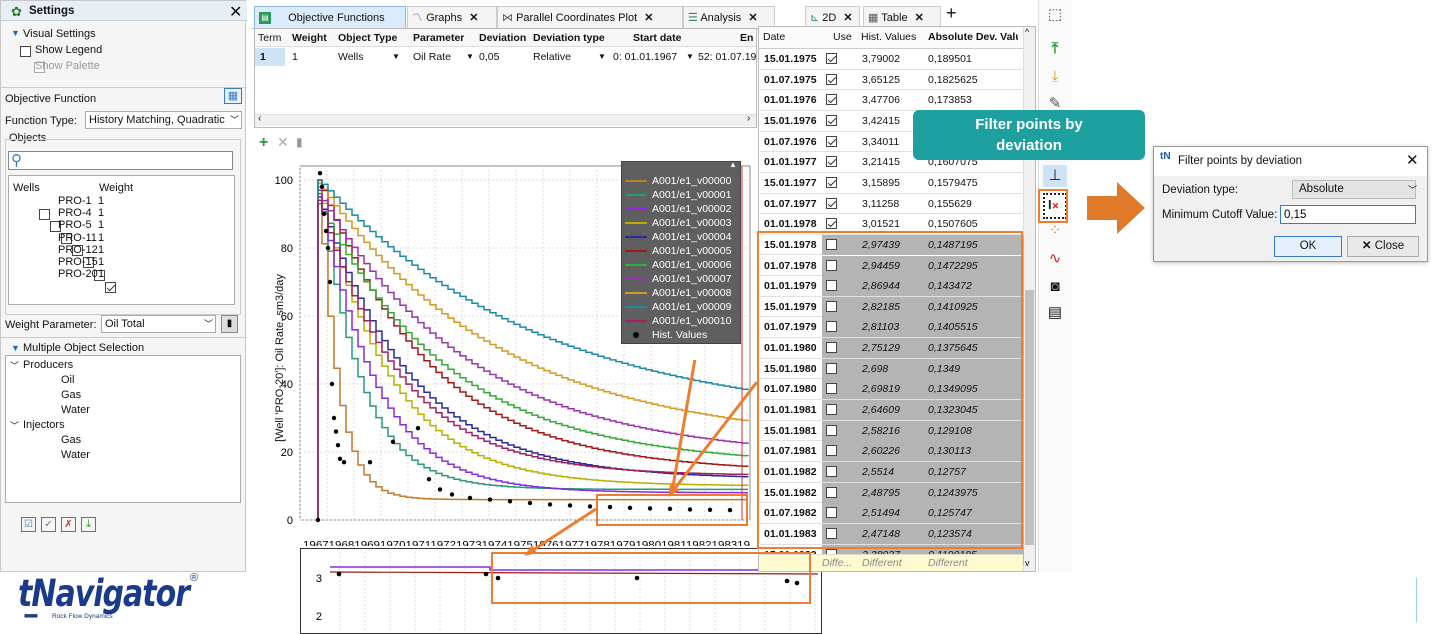 This screenshot has height=634, width=1433. Describe the element at coordinates (1027, 32) in the screenshot. I see `scroll-up-icon: ^` at that location.